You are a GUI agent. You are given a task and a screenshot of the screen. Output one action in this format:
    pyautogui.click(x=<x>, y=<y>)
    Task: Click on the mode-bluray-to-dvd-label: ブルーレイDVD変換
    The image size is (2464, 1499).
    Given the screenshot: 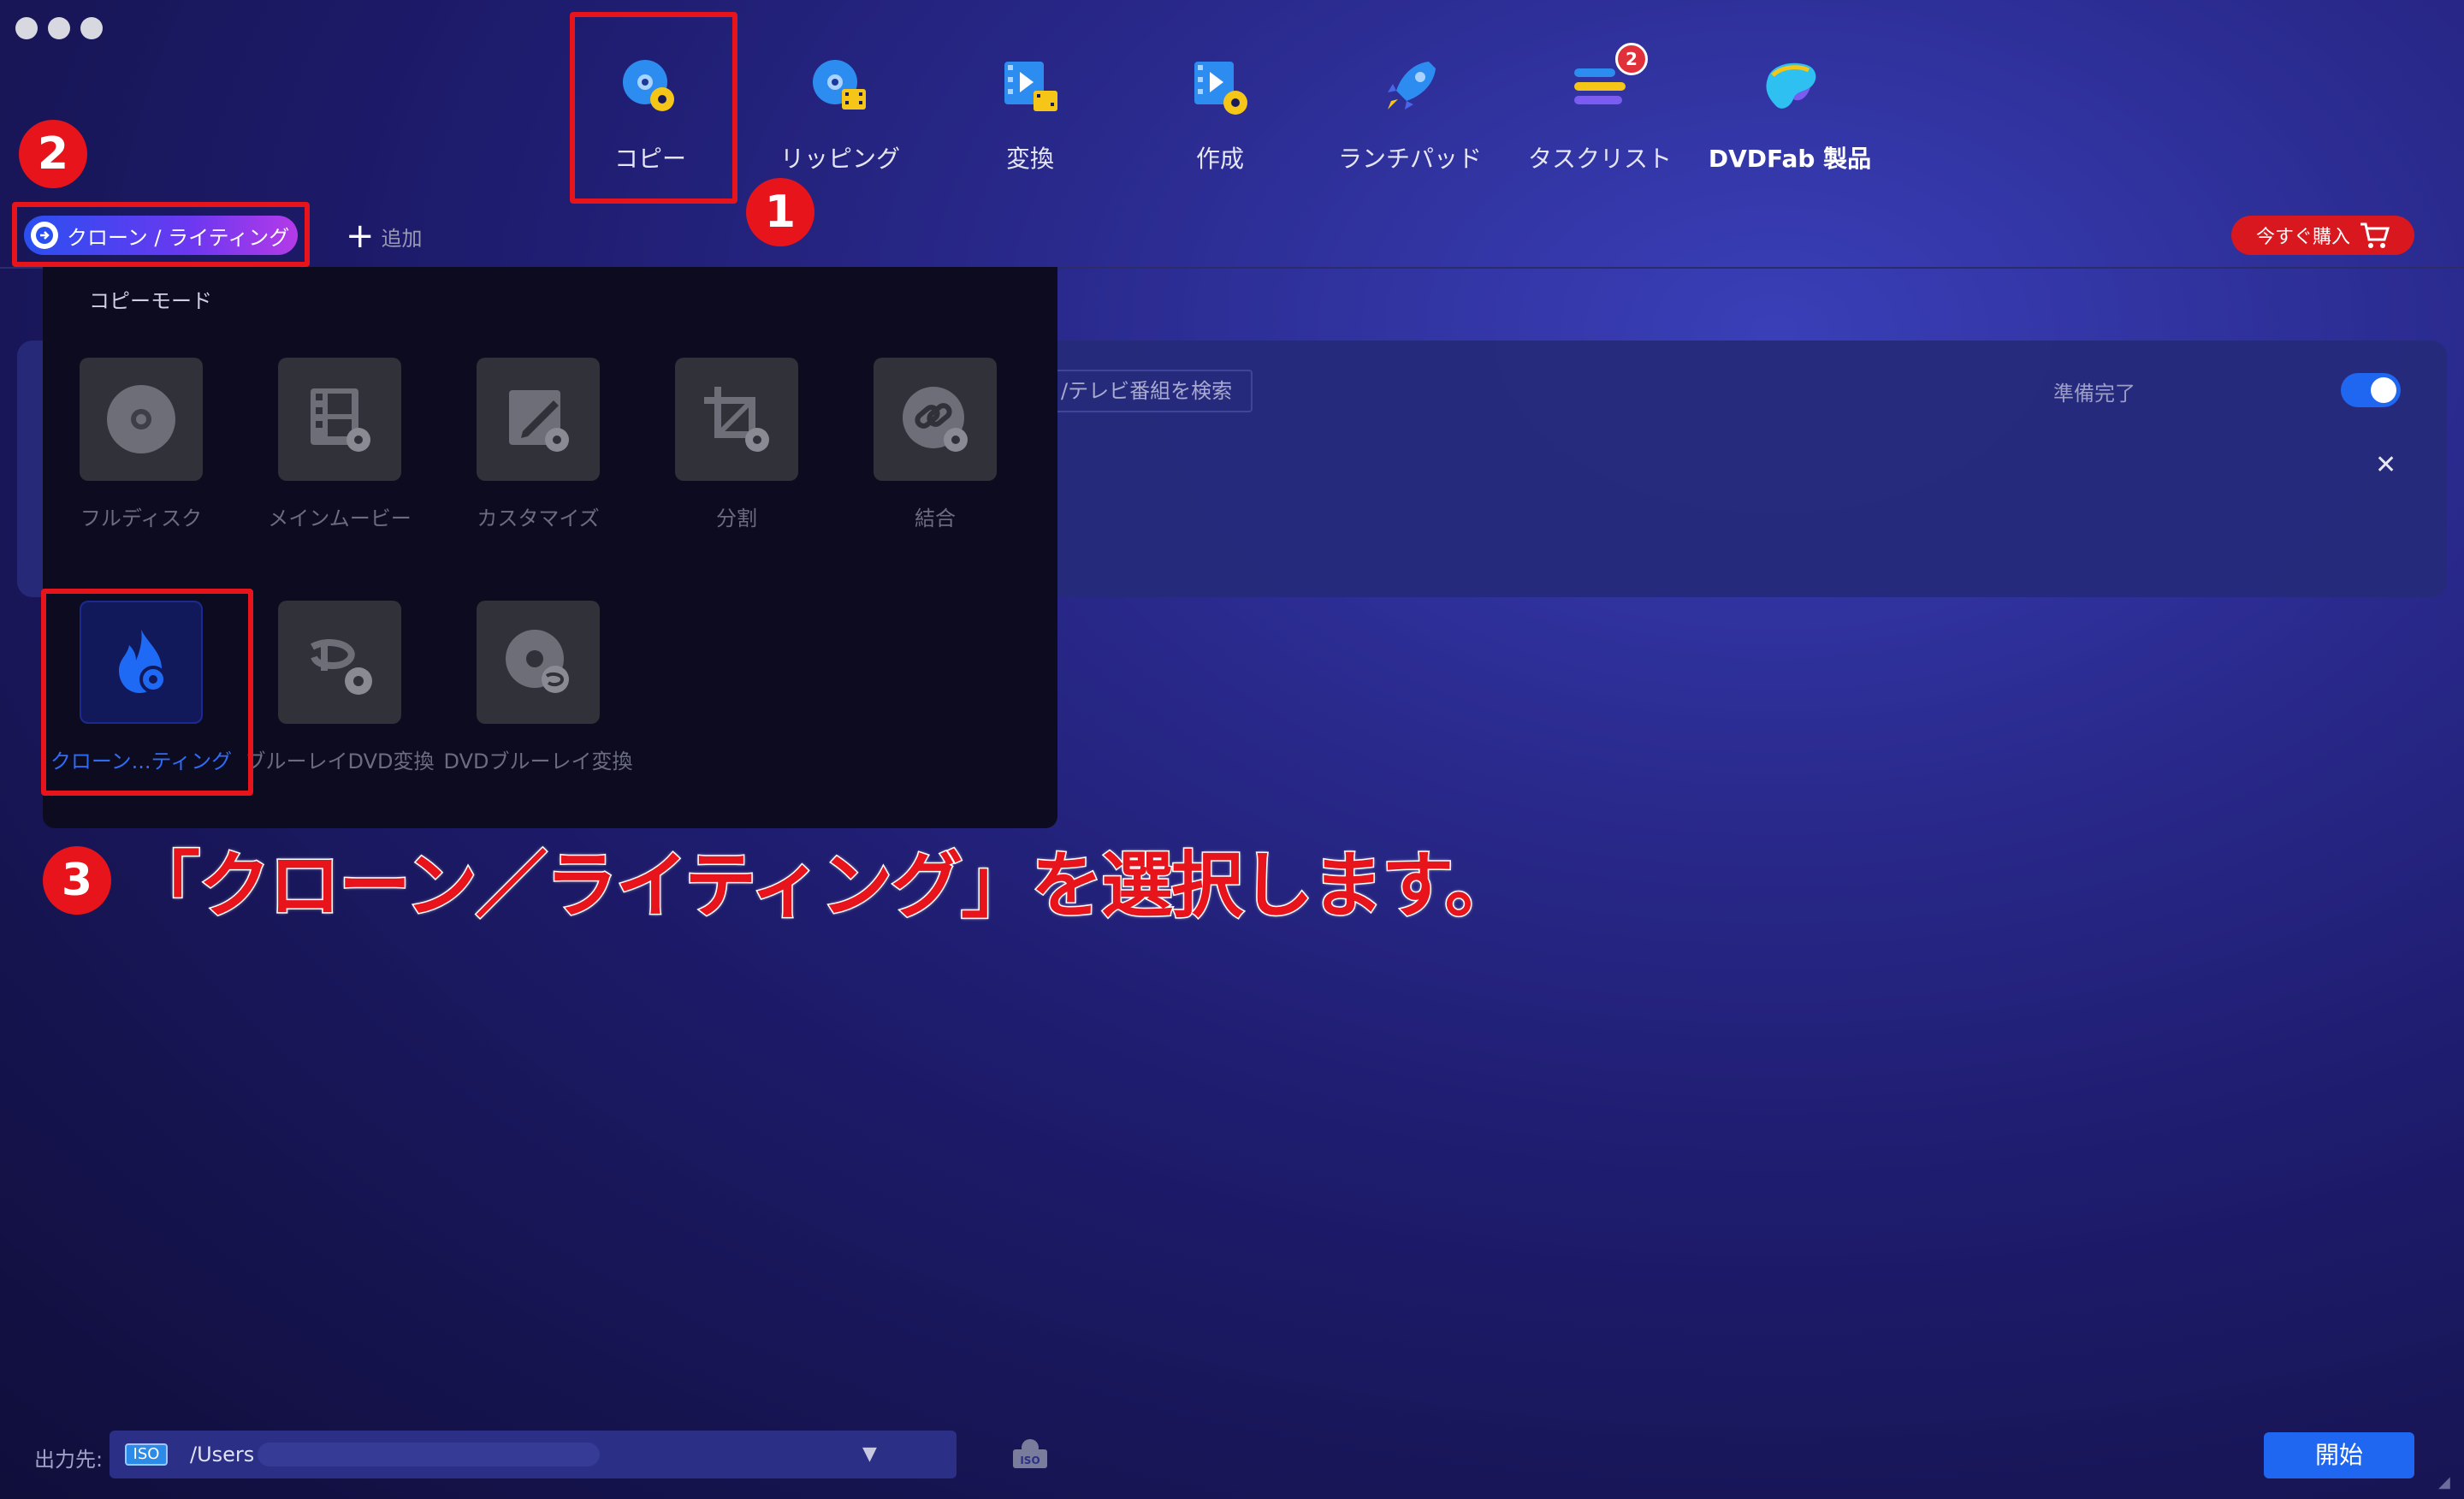 What is the action you would take?
    pyautogui.click(x=340, y=762)
    